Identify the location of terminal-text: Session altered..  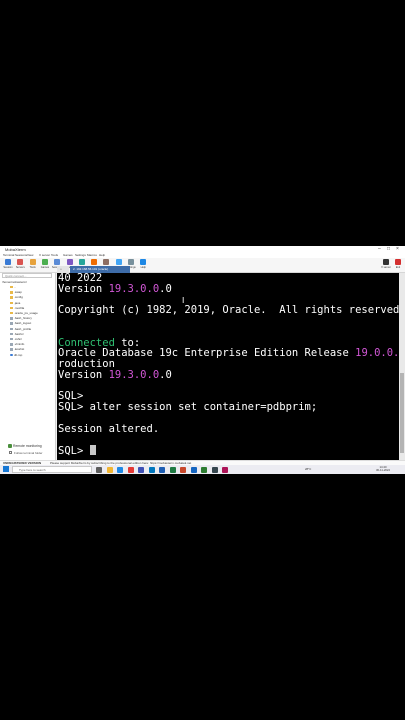
(109, 428).